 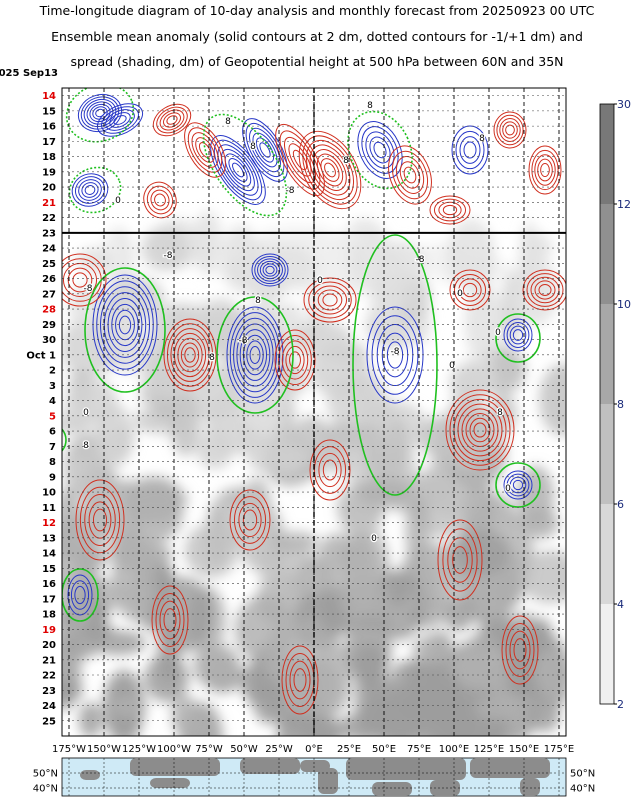 What do you see at coordinates (620, 604) in the screenshot?
I see `colorbar-tick-label: 4` at bounding box center [620, 604].